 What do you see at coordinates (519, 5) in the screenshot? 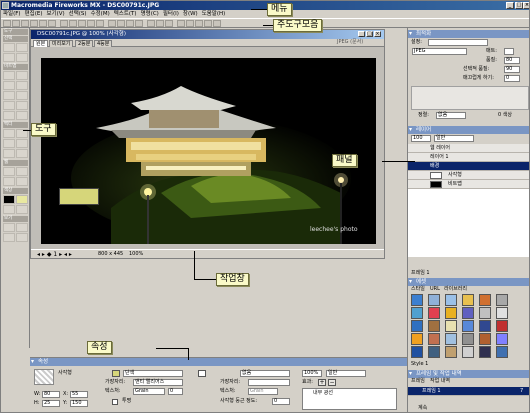
I see `maximize-button: □` at bounding box center [519, 5].